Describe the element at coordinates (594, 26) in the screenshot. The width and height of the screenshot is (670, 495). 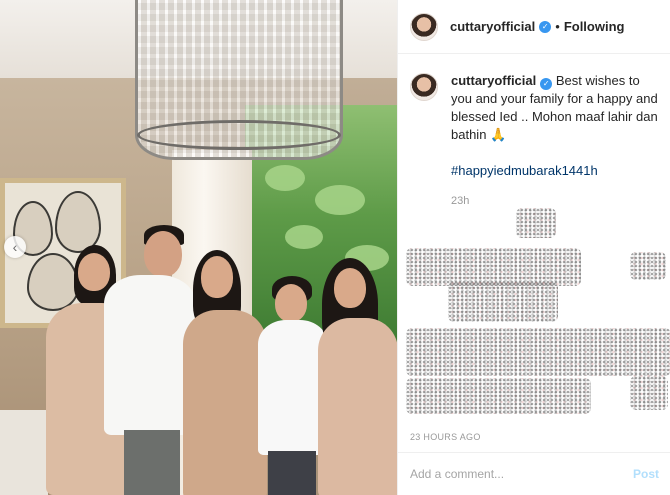
I see `following-button: Following` at that location.